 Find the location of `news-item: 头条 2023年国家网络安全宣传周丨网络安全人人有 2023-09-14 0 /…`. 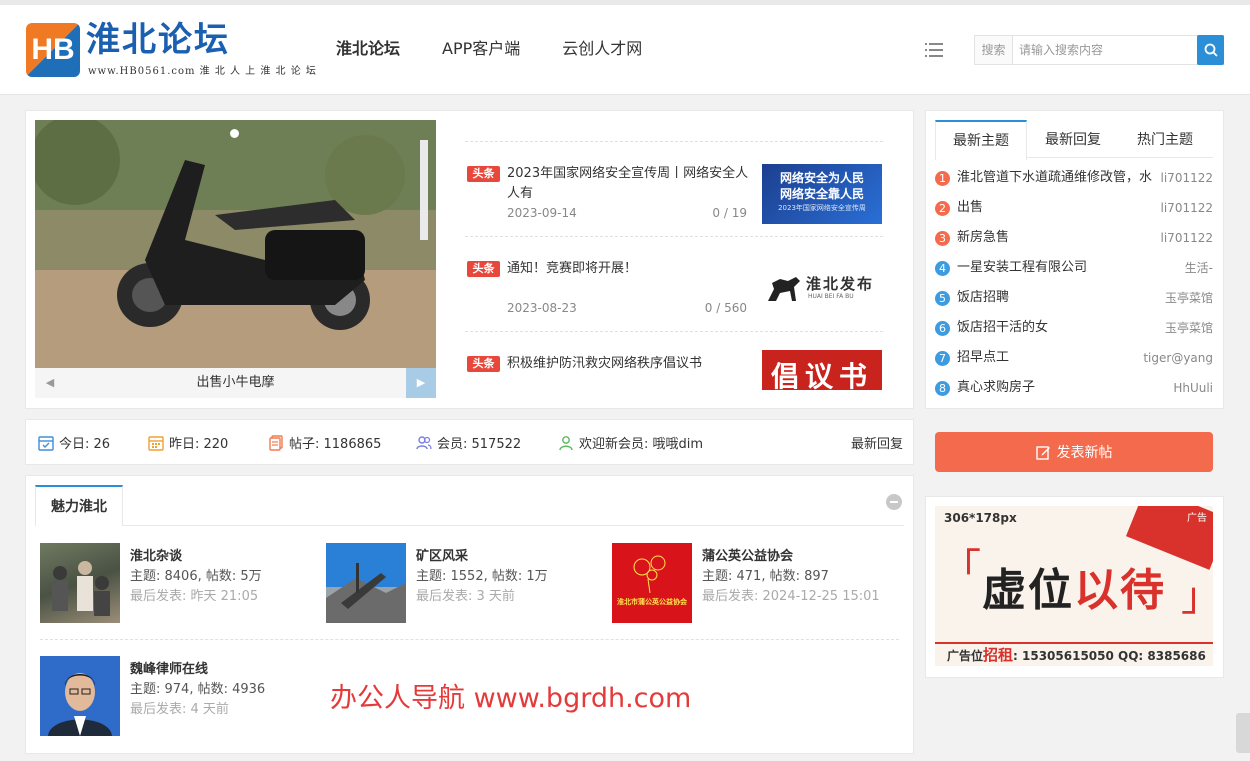

news-item: 头条 2023年国家网络安全宣传周丨网络安全人人有 2023-09-14 0 /… is located at coordinates (674, 188).